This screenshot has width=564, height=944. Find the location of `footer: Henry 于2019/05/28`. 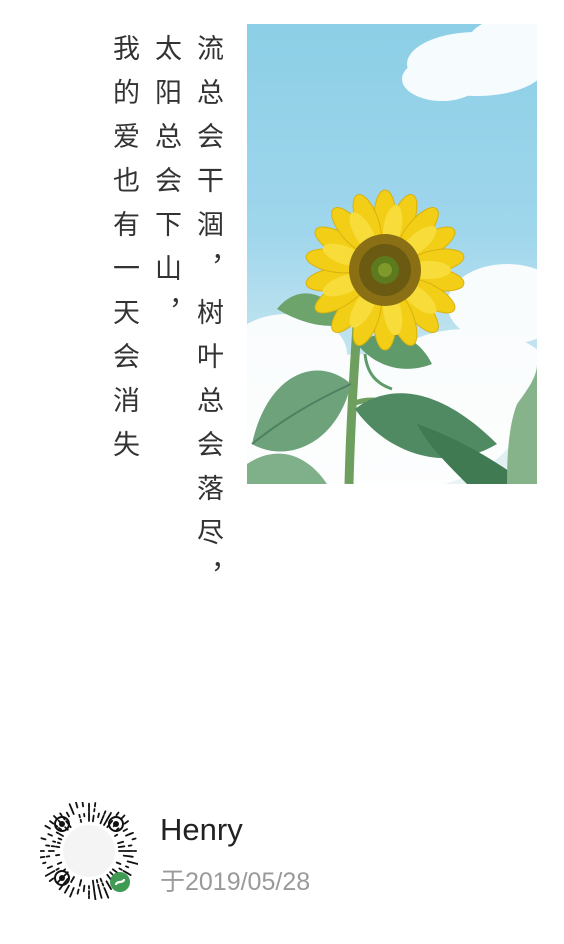

footer: Henry 于2019/05/28 is located at coordinates (278, 851).